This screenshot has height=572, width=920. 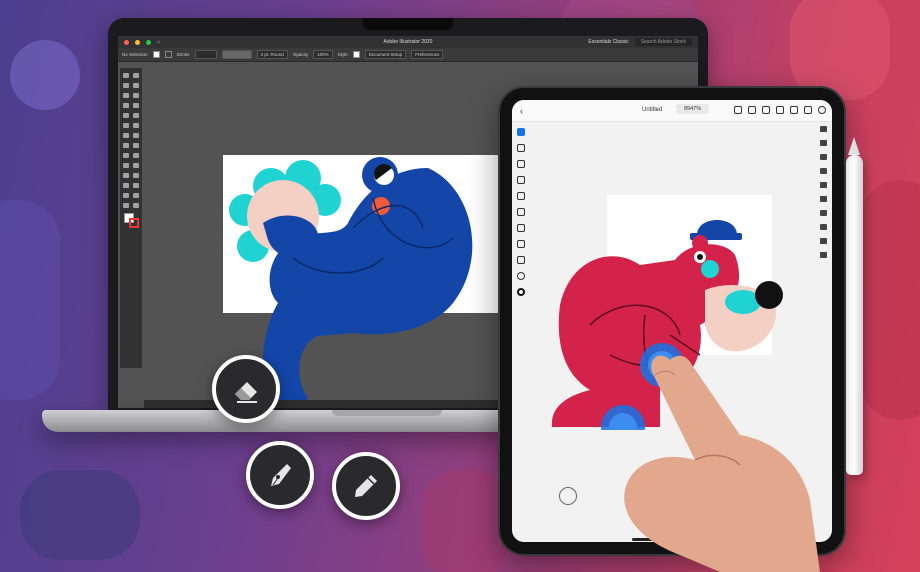 What do you see at coordinates (854, 306) in the screenshot?
I see `stylus-pencil` at bounding box center [854, 306].